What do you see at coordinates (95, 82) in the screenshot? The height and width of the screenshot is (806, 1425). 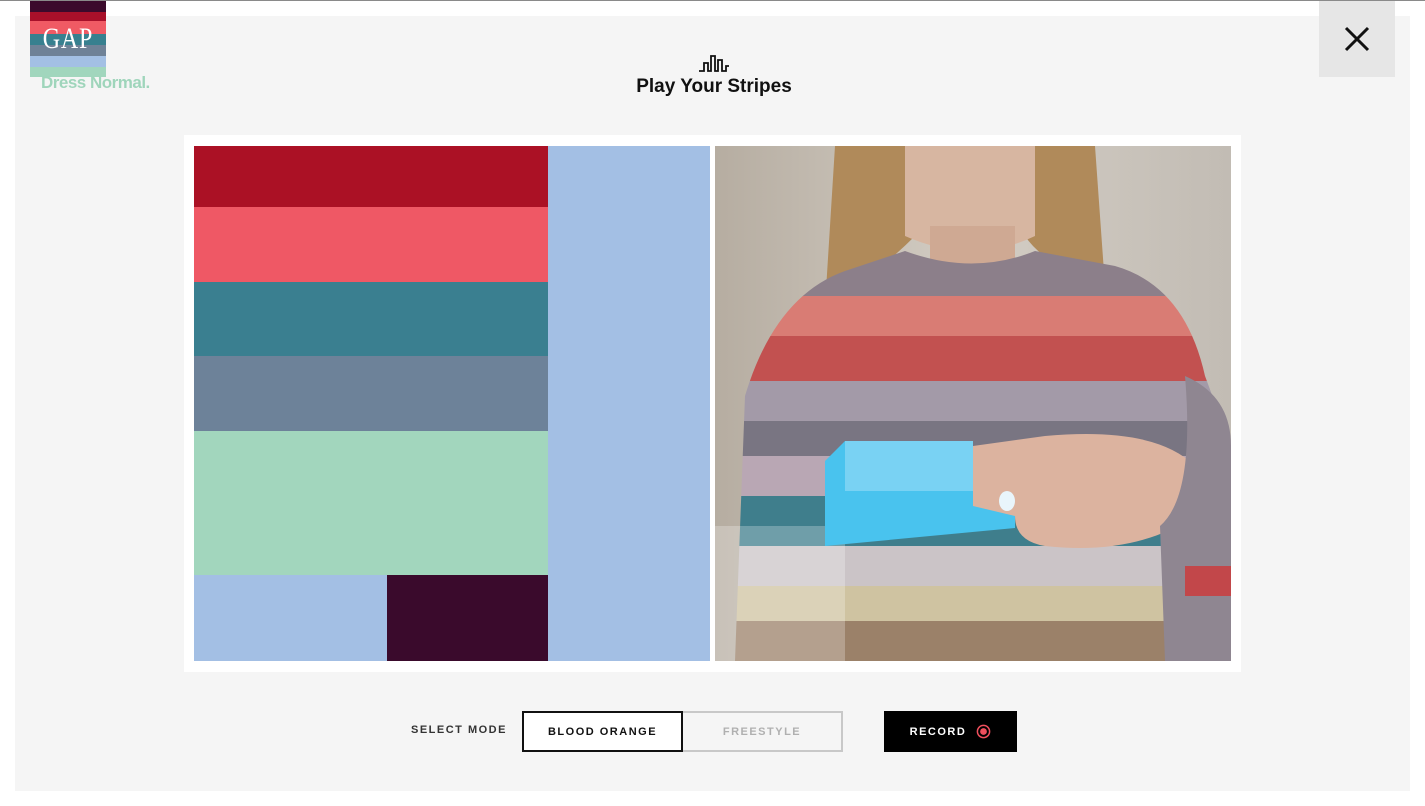 I see `tagline: Dress Normal.` at bounding box center [95, 82].